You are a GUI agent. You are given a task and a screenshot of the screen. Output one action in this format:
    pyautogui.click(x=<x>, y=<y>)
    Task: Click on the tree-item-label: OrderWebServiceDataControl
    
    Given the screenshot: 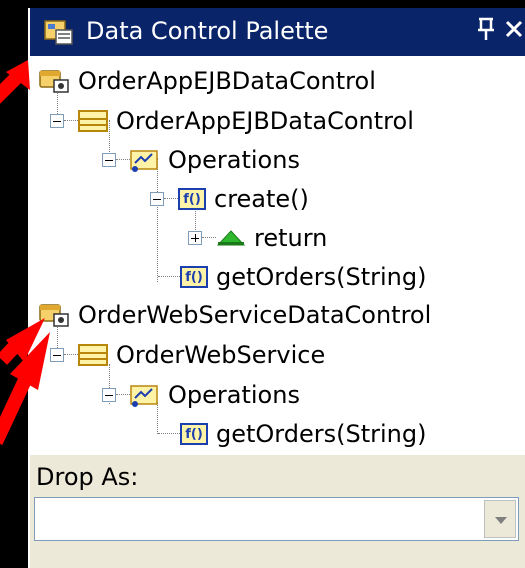 What is the action you would take?
    pyautogui.click(x=255, y=315)
    